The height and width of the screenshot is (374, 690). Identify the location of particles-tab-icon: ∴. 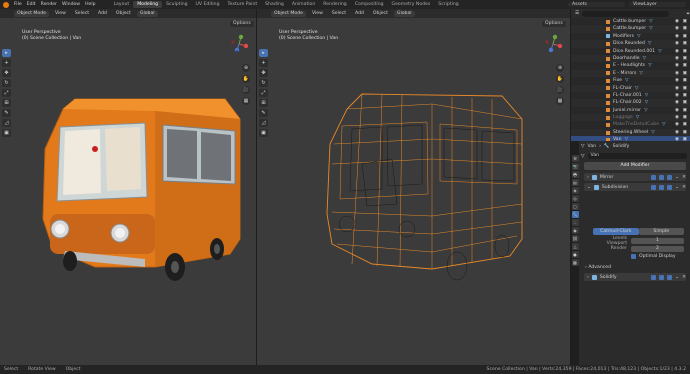
(575, 222).